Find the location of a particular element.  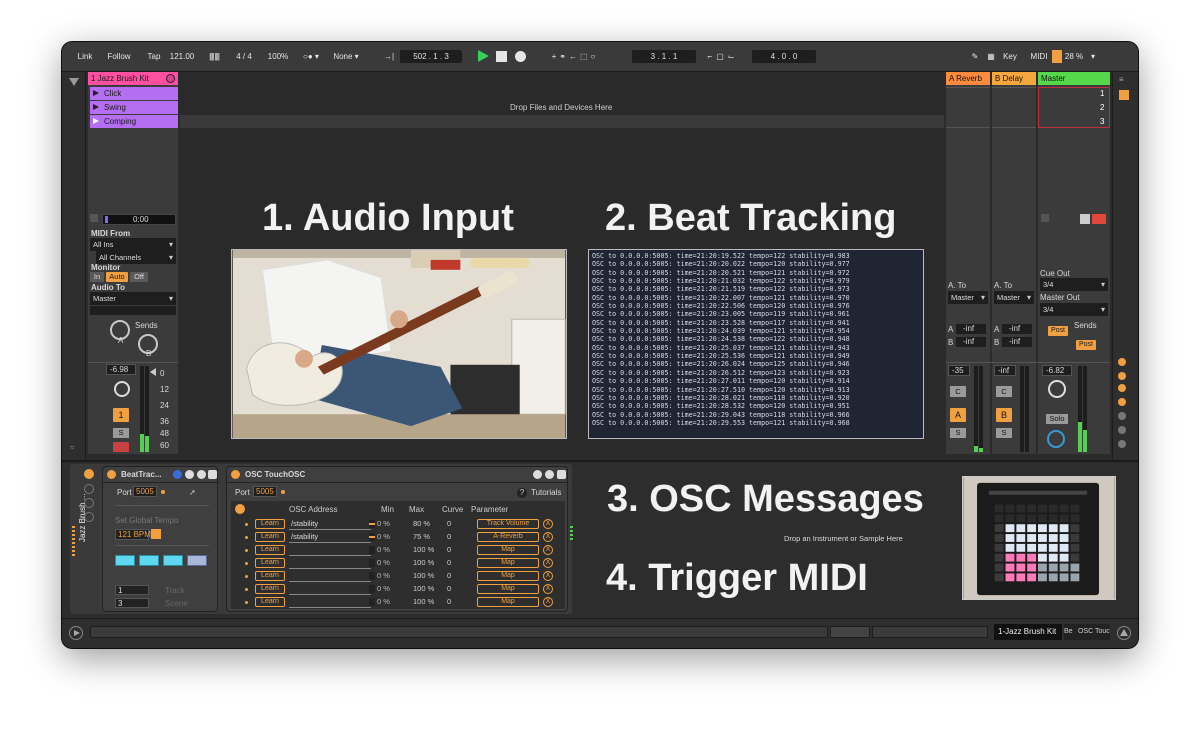

post-button-a: Post is located at coordinates (1058, 331).